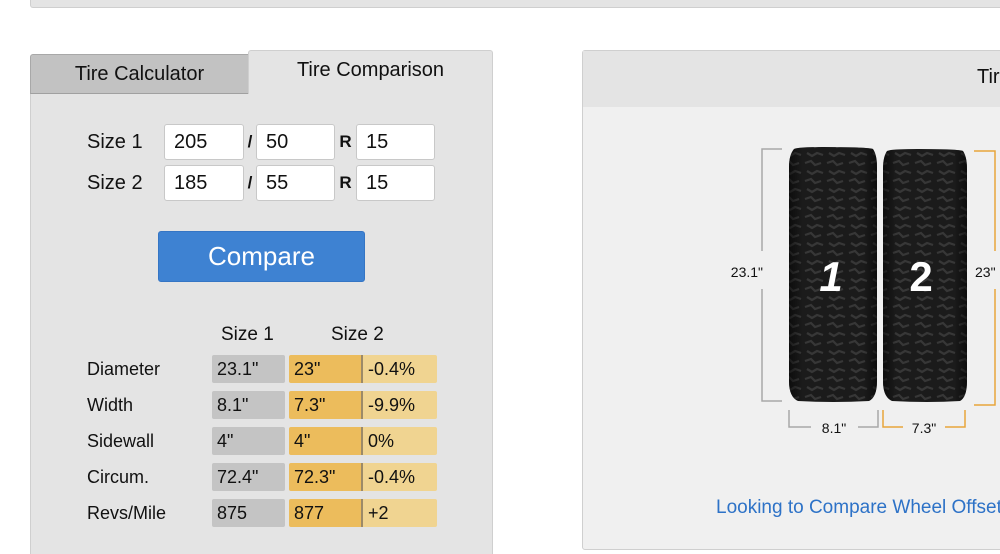  I want to click on difference-value: 0%, so click(400, 441).